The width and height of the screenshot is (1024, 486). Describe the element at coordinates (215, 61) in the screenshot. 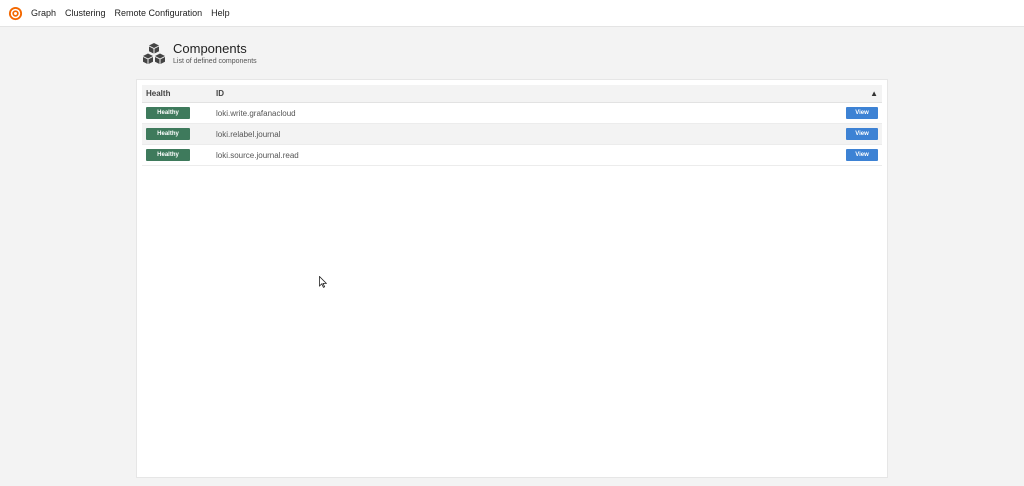

I see `page-subtitle: List of defined components` at that location.